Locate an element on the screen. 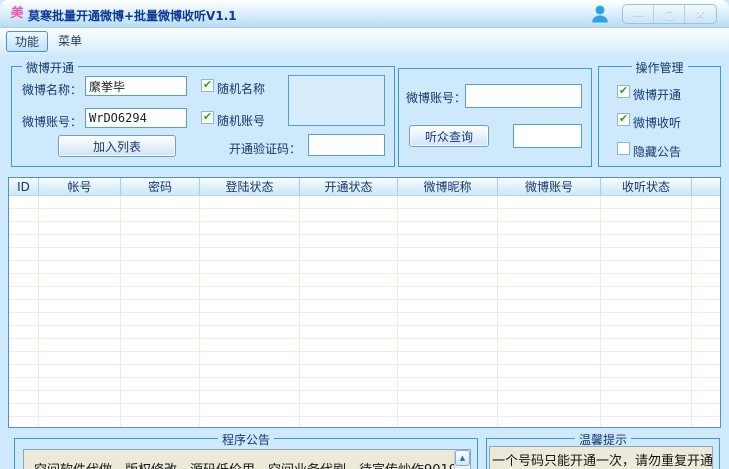 The width and height of the screenshot is (729, 469). minimize-icon: — is located at coordinates (638, 14).